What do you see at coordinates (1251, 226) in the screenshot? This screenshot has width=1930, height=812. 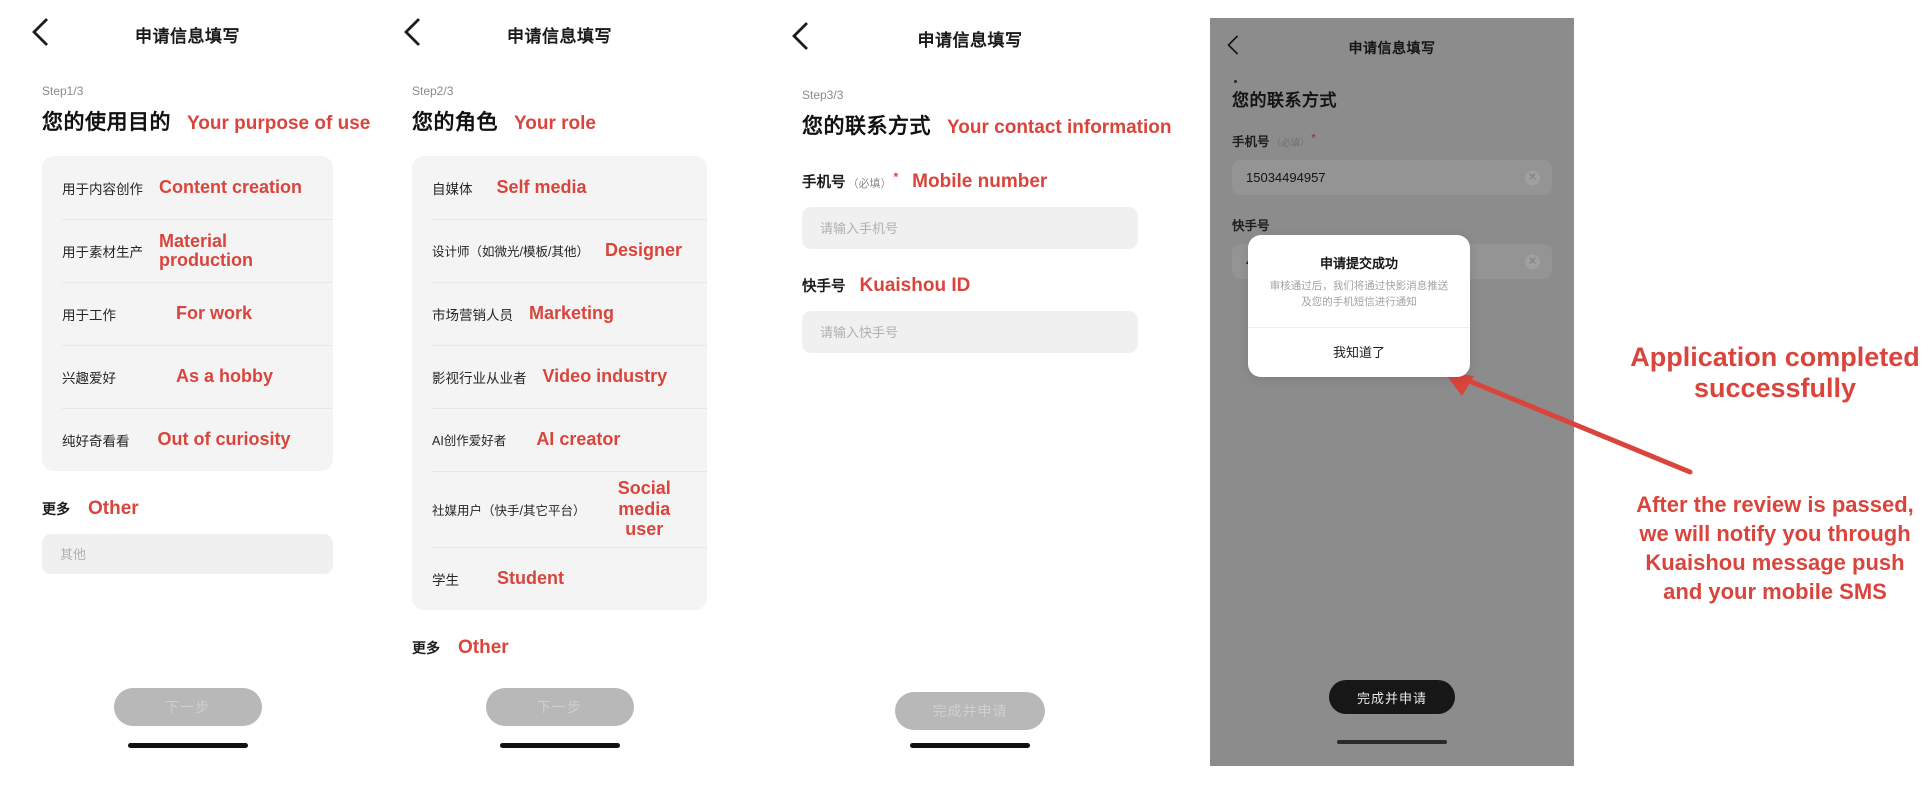 I see `kuaishou-field-label: 快手号` at bounding box center [1251, 226].